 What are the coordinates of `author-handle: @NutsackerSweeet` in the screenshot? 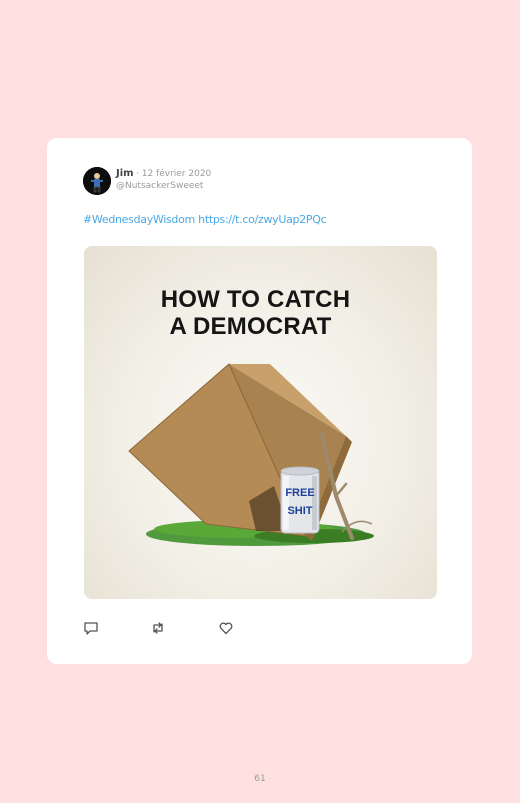 It's located at (159, 186).